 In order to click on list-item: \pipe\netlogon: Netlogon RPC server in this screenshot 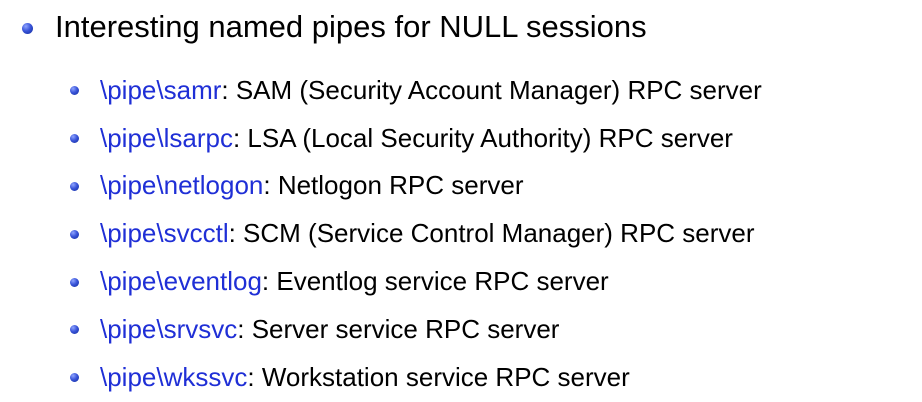, I will do `click(416, 186)`.